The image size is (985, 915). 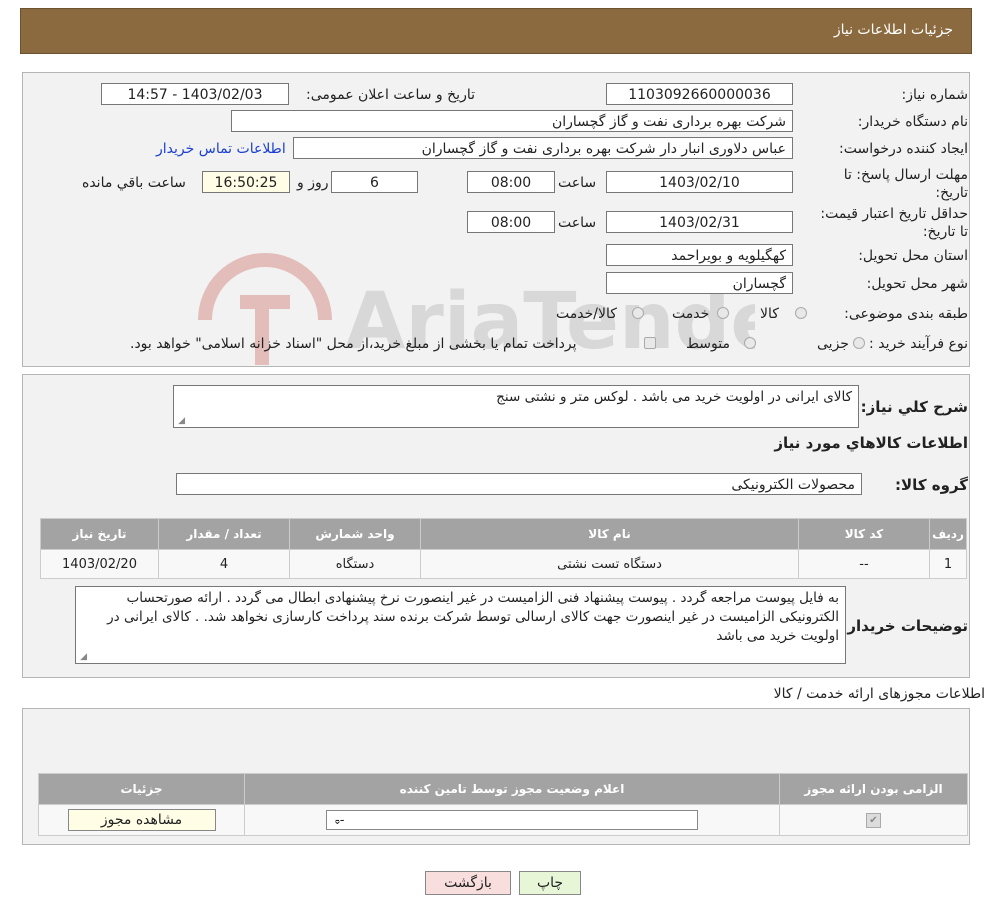 What do you see at coordinates (577, 223) in the screenshot?
I see `validity-time-label: ساعت` at bounding box center [577, 223].